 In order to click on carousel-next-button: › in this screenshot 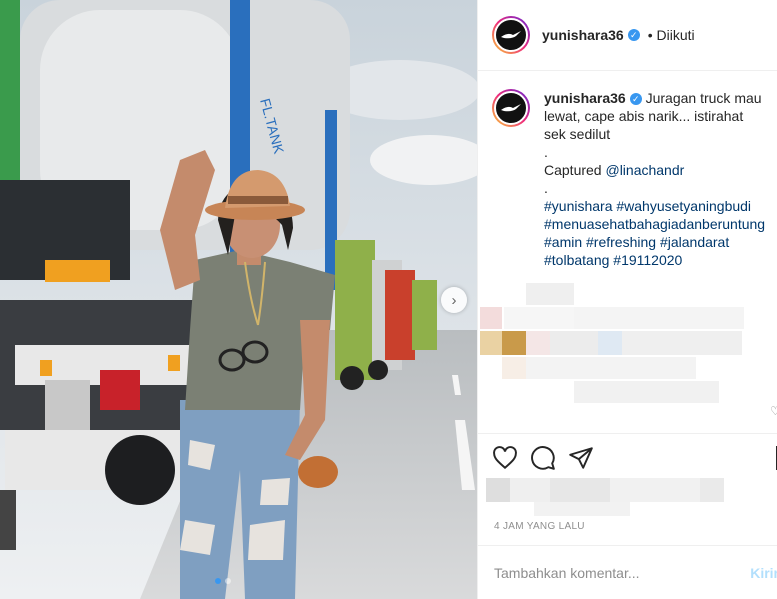, I will do `click(454, 300)`.